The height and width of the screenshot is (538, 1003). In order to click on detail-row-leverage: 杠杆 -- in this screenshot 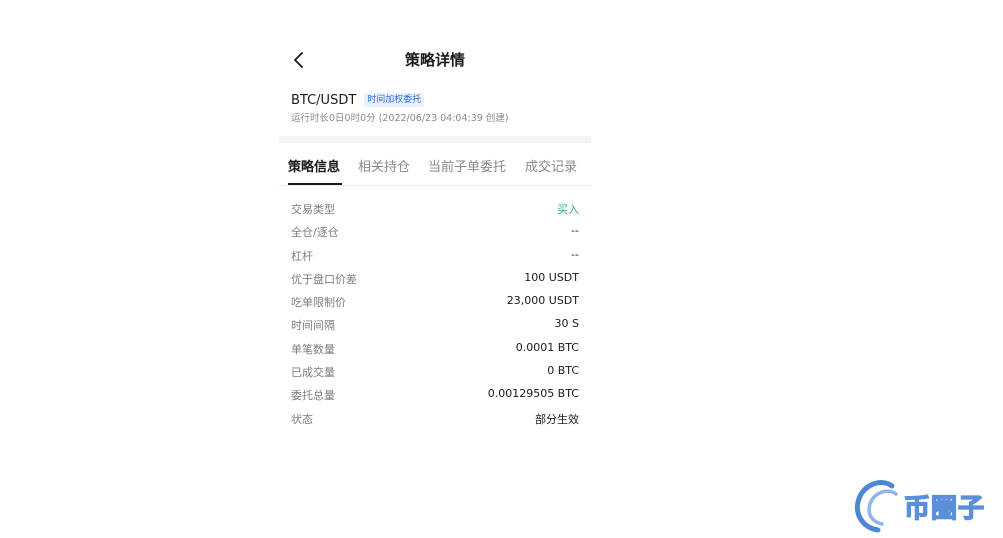, I will do `click(435, 254)`.